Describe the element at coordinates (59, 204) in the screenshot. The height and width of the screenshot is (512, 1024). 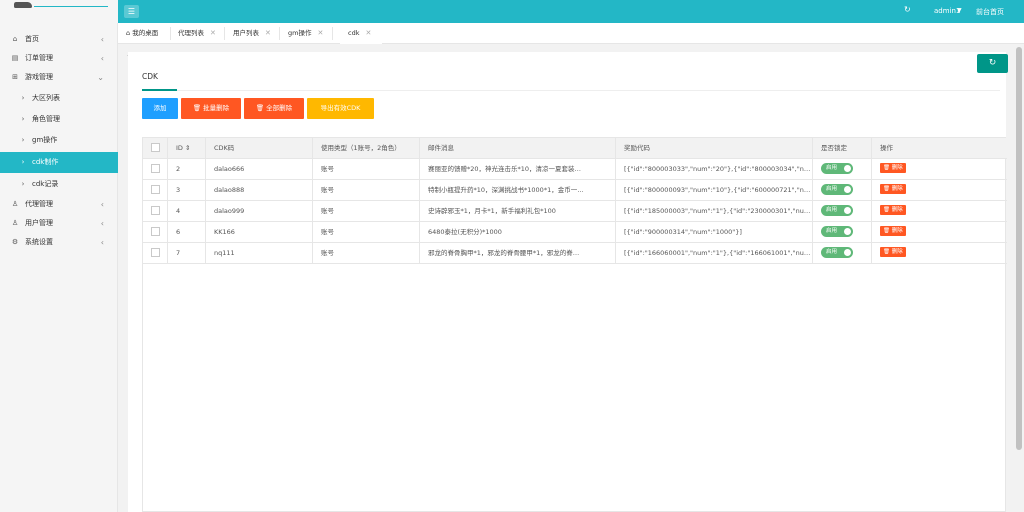
I see `sidebar-item-agents: ♙ 代理管理 ‹` at that location.